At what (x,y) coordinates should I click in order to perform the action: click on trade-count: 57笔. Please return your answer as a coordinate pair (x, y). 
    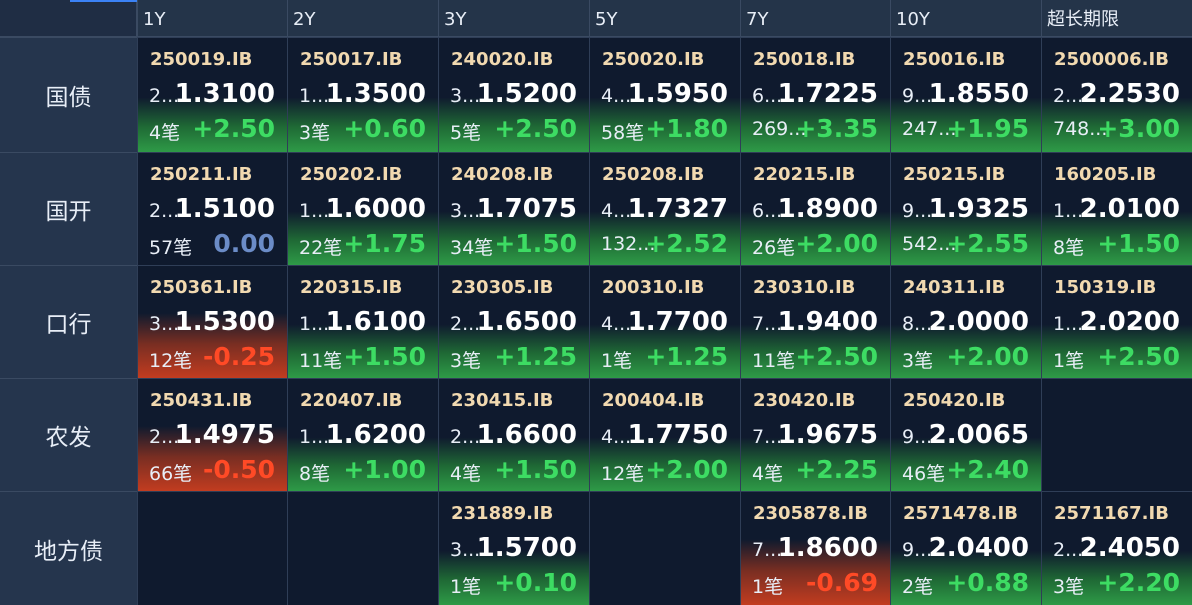
    Looking at the image, I should click on (171, 248).